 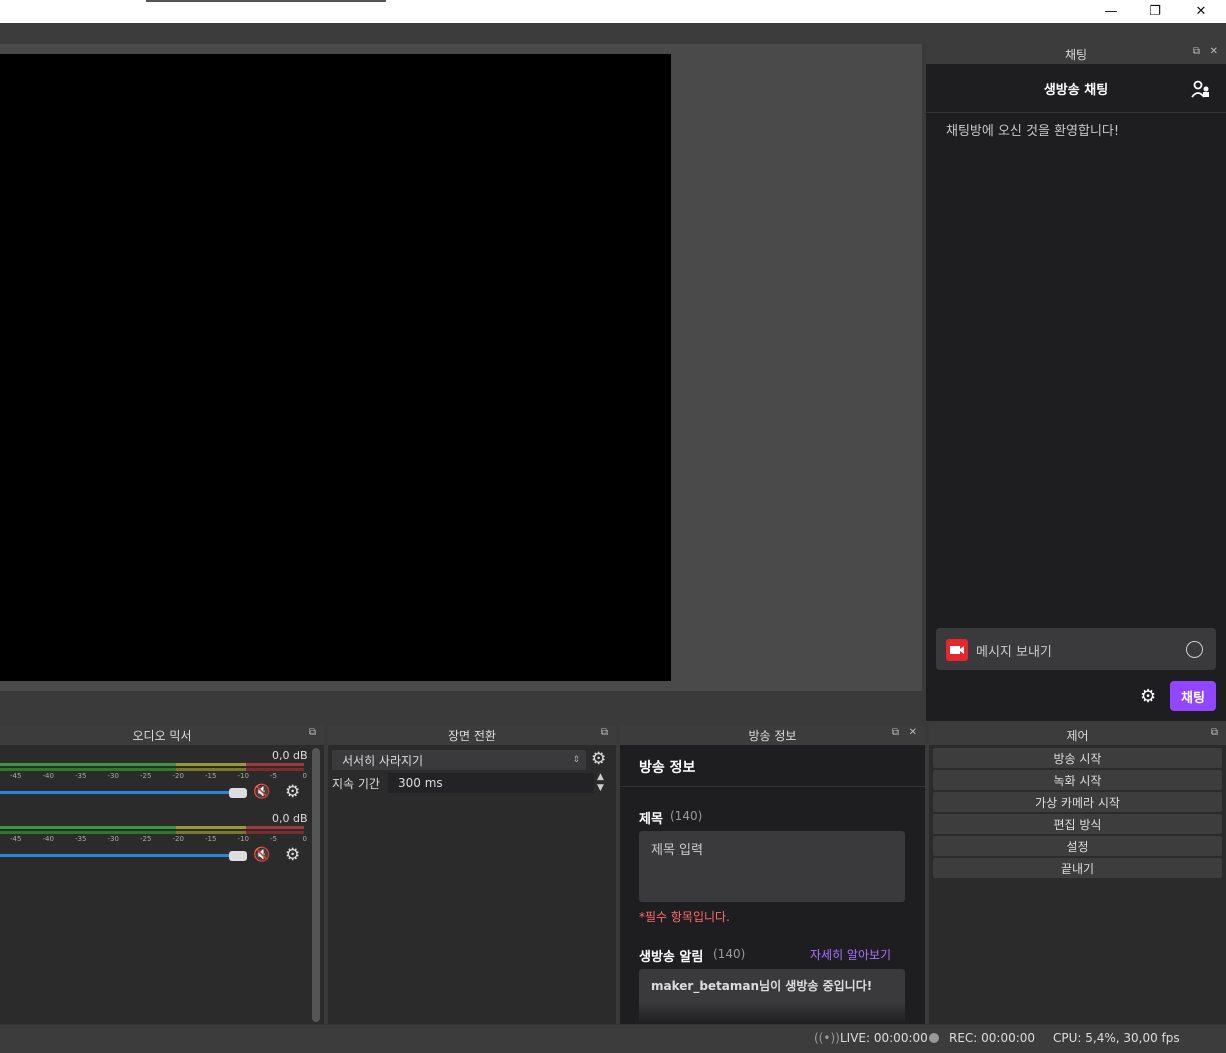 What do you see at coordinates (1077, 735) in the screenshot?
I see `controls-dock-title: 제어 ⧉` at bounding box center [1077, 735].